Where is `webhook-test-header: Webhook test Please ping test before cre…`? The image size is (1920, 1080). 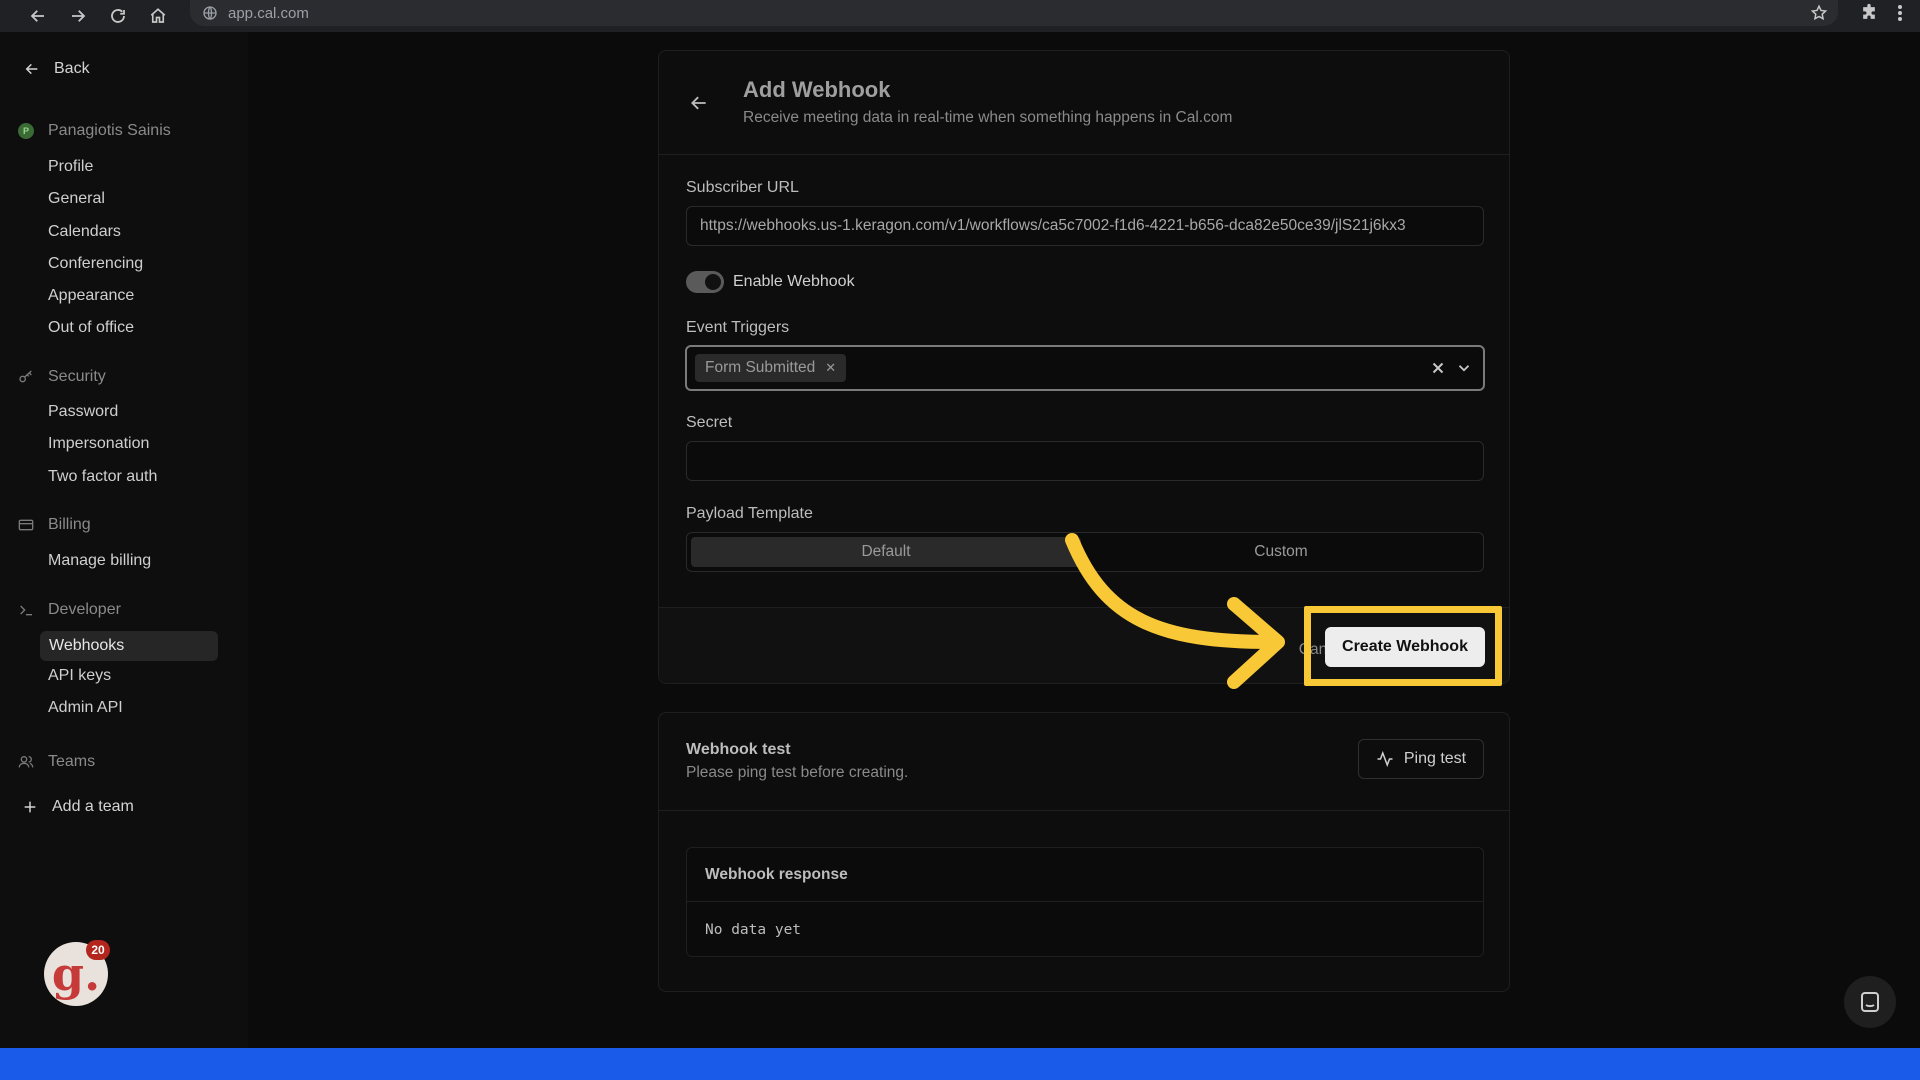 webhook-test-header: Webhook test Please ping test before cre… is located at coordinates (1084, 762).